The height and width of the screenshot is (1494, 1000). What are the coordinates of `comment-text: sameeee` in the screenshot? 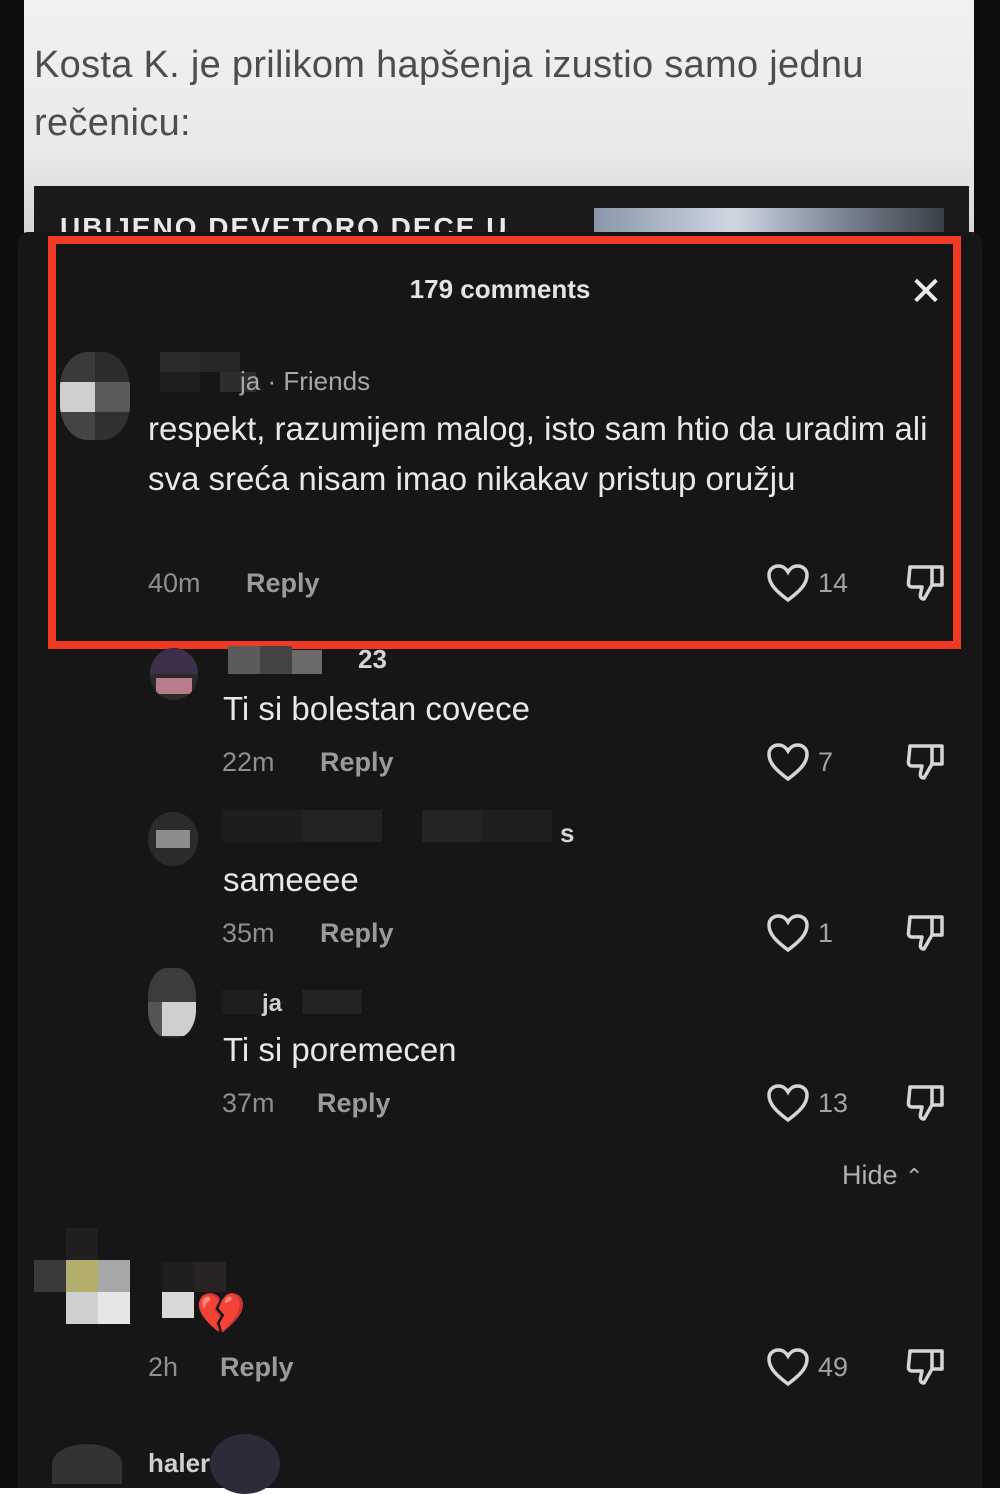 It's located at (291, 879).